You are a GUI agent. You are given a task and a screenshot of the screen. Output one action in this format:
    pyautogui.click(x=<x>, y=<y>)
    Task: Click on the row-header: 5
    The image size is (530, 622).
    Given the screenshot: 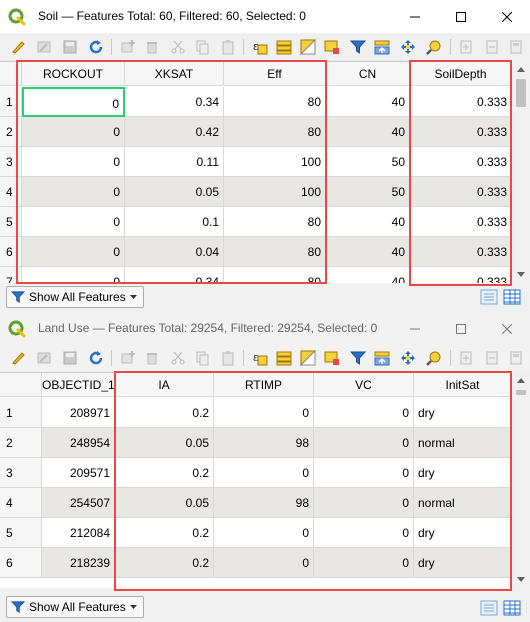 What is the action you would take?
    pyautogui.click(x=21, y=533)
    